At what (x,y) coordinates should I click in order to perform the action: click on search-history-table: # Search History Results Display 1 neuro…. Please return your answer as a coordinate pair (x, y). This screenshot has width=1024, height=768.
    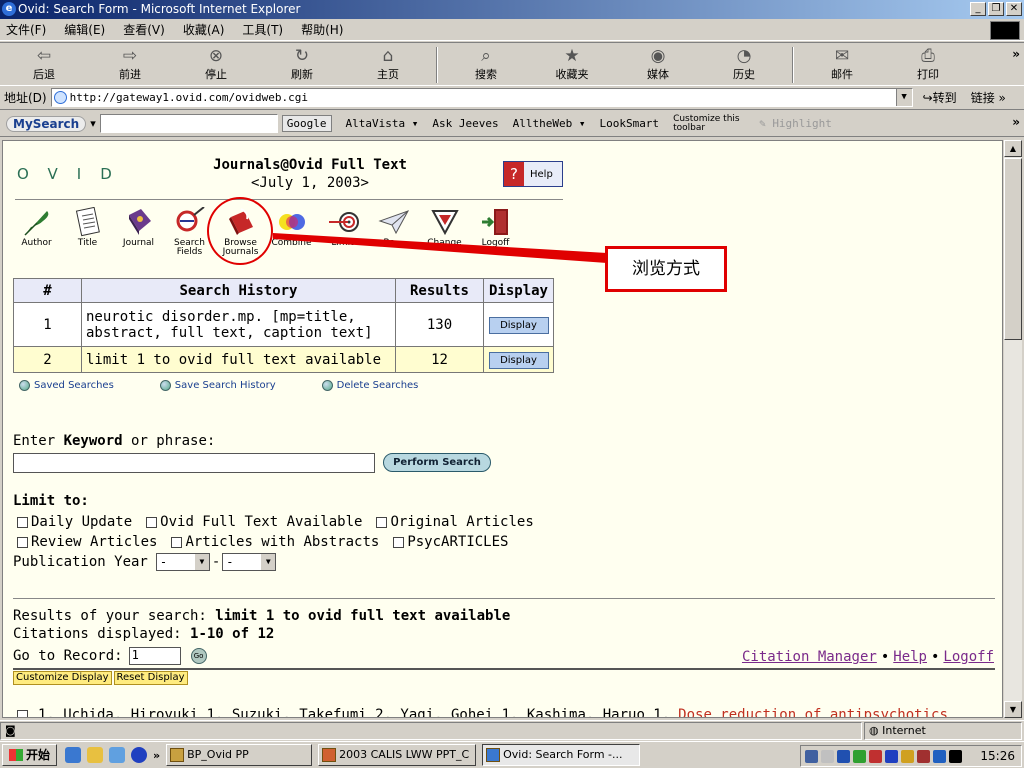
    Looking at the image, I should click on (283, 325).